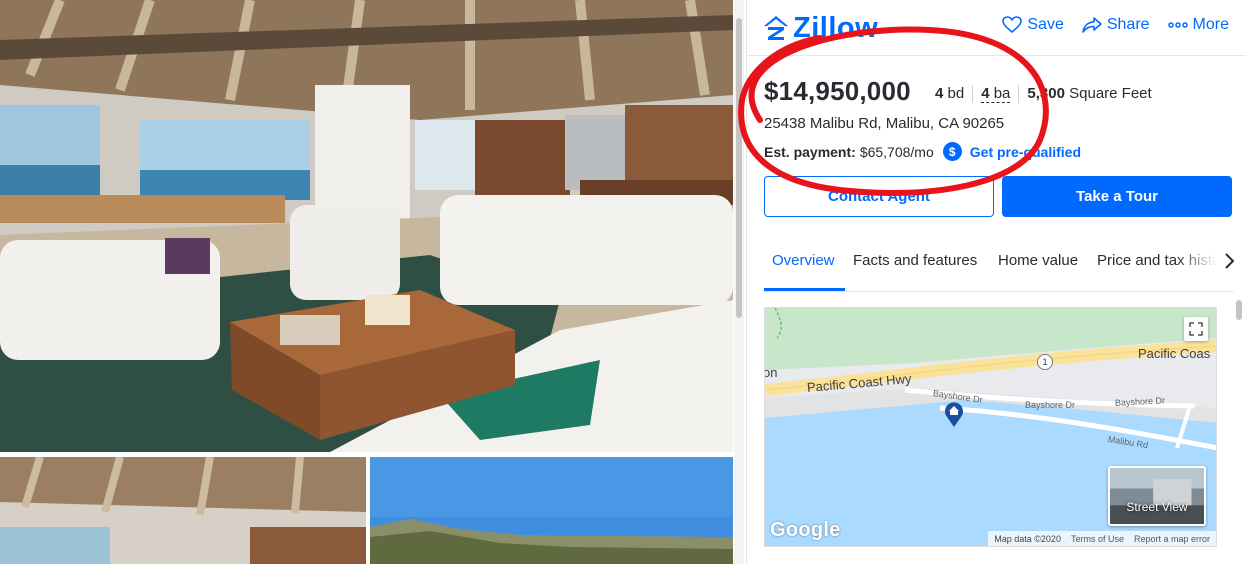 The height and width of the screenshot is (564, 1246). I want to click on listing-price: $14,950,000, so click(837, 91).